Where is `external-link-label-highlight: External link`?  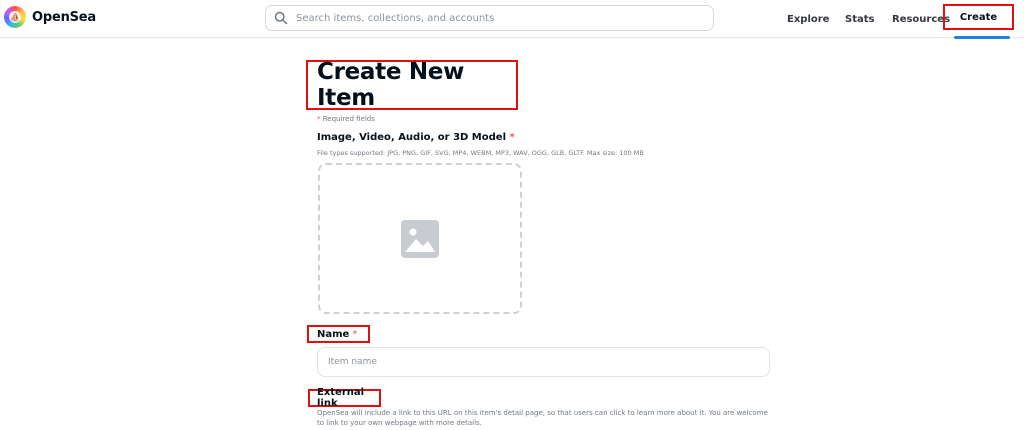
external-link-label-highlight: External link is located at coordinates (344, 398).